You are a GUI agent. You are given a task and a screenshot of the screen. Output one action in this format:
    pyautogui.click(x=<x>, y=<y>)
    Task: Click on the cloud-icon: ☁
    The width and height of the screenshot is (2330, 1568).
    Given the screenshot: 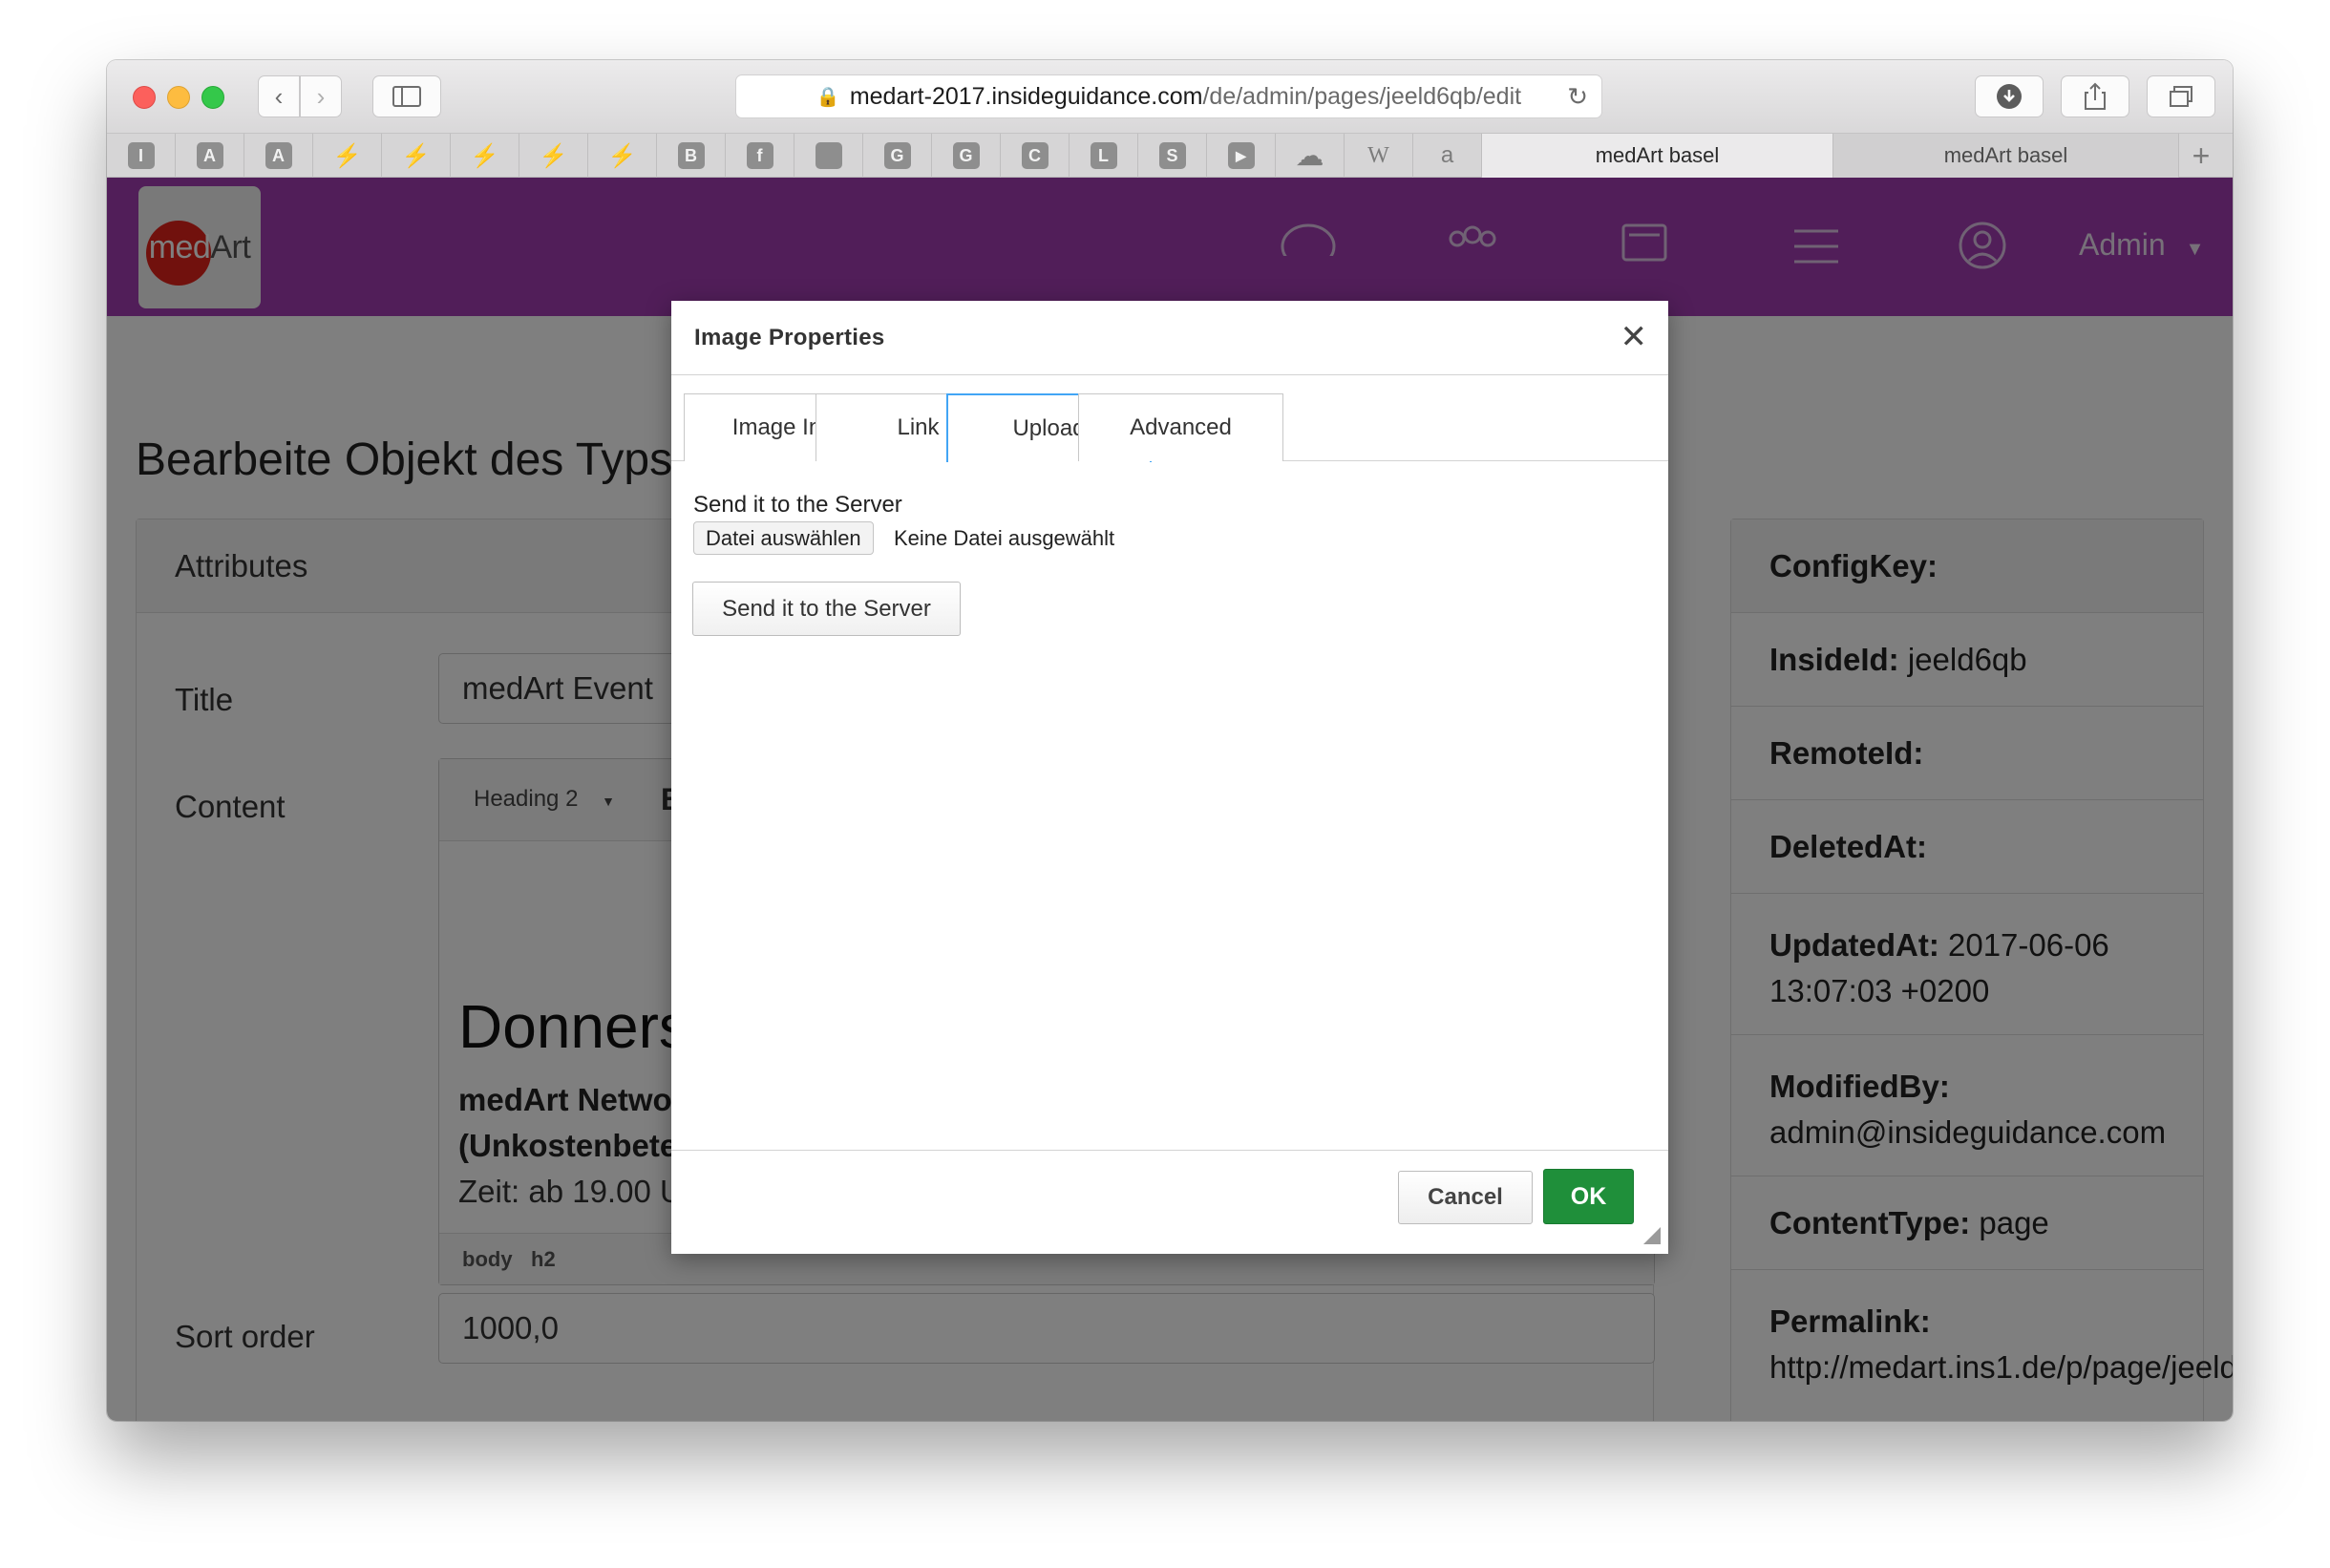 What is the action you would take?
    pyautogui.click(x=1309, y=155)
    